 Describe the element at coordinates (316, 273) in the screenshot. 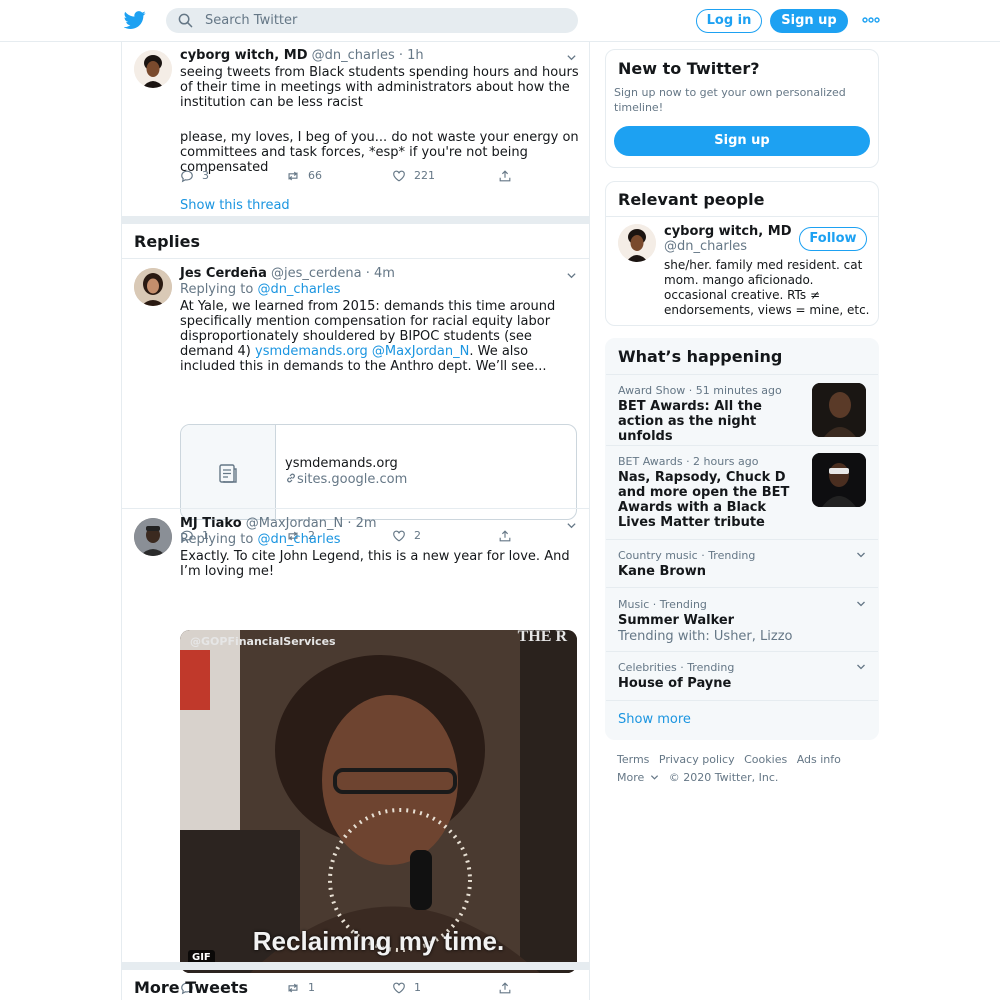

I see `author-handle: @jes_cerdena` at that location.